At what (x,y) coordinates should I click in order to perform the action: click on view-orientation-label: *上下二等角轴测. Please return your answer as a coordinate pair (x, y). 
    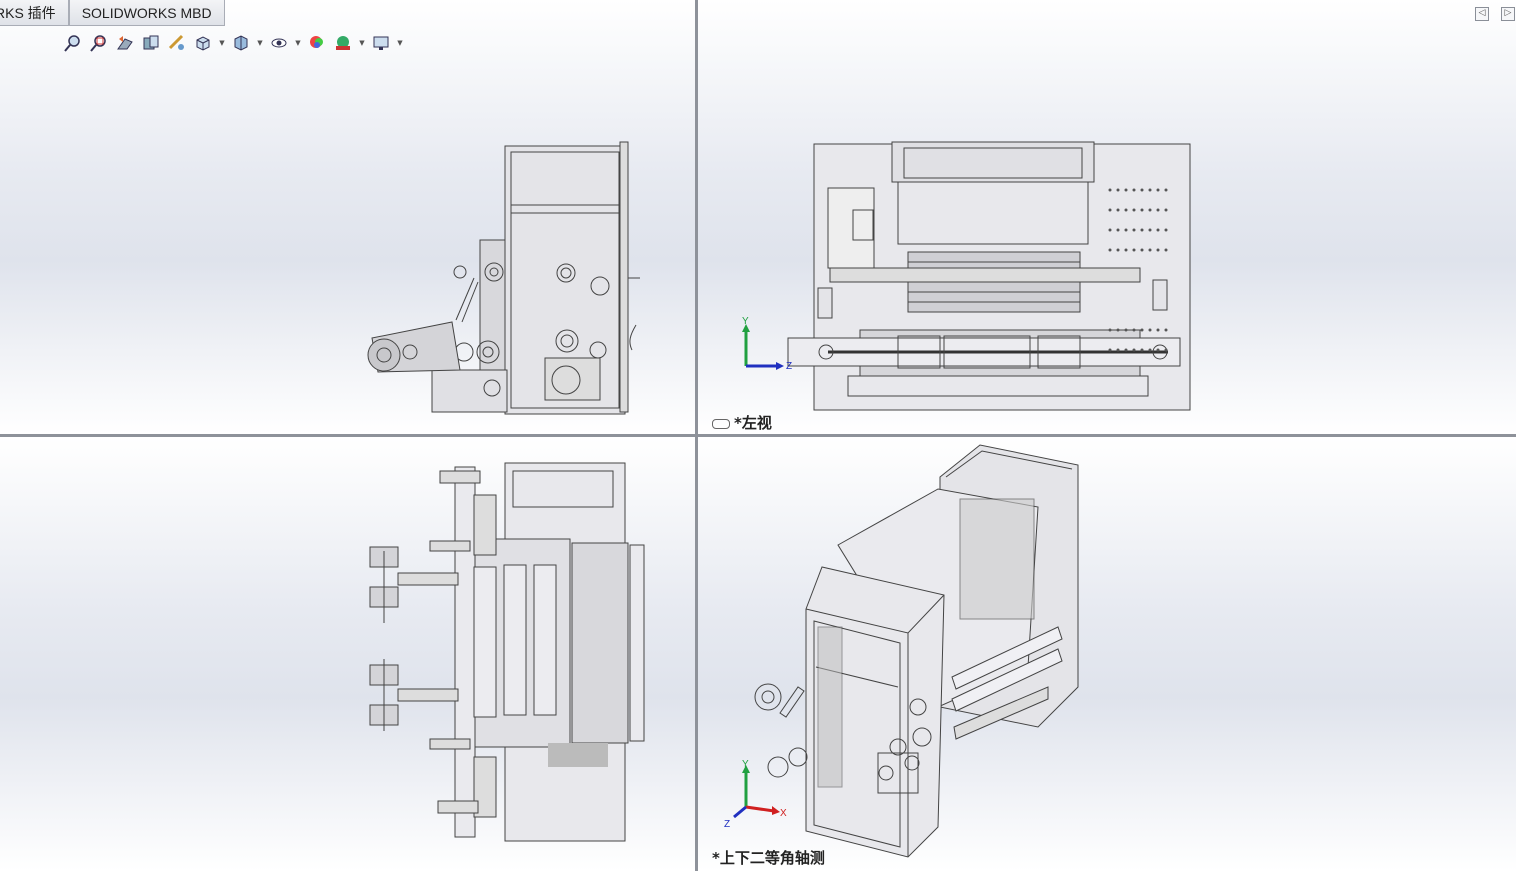
    Looking at the image, I should click on (768, 857).